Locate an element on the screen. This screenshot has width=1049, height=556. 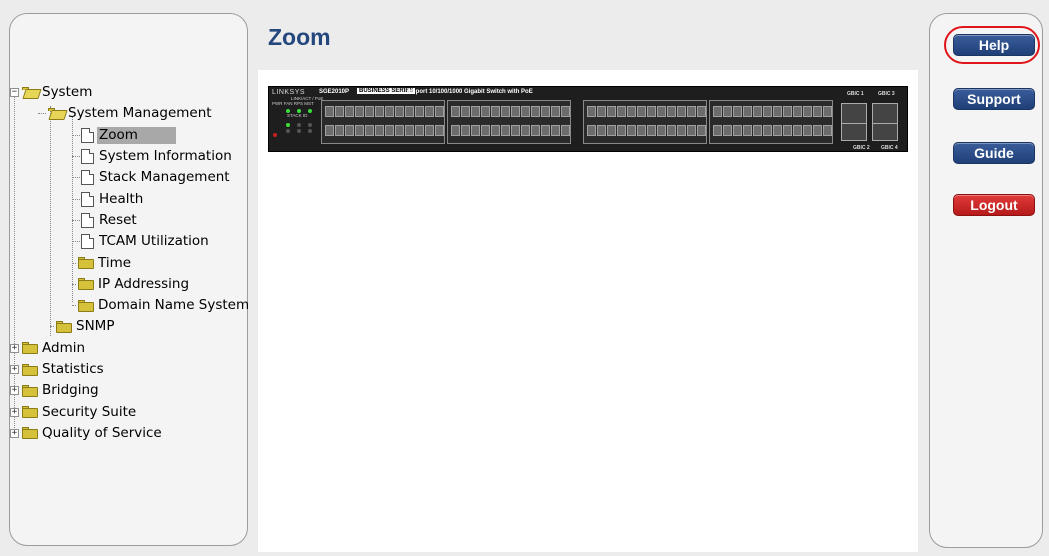
tree-item-quality-of-service: + Quality of Service is located at coordinates (124, 433).